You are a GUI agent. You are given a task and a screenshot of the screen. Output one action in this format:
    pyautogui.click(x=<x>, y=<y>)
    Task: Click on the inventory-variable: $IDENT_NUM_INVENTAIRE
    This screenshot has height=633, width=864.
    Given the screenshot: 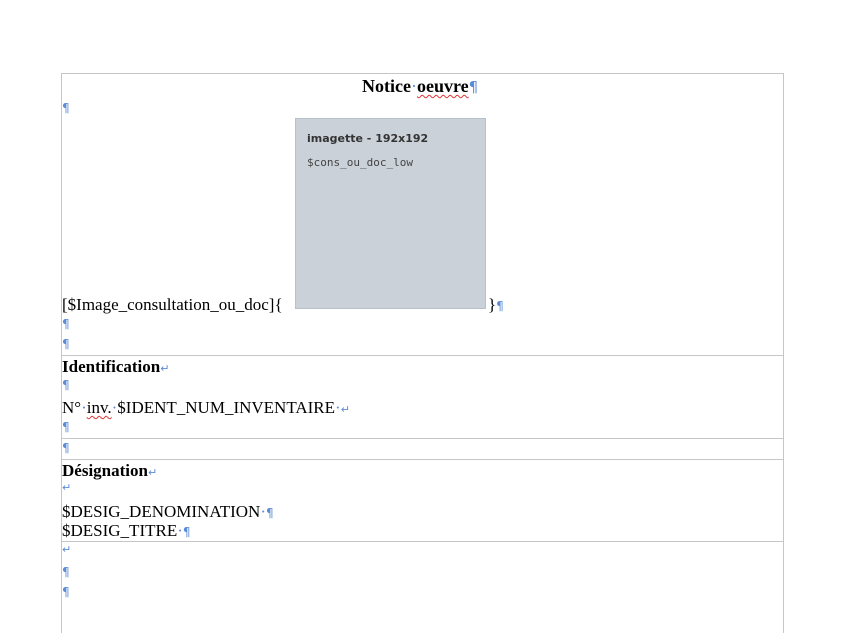 What is the action you would take?
    pyautogui.click(x=226, y=407)
    